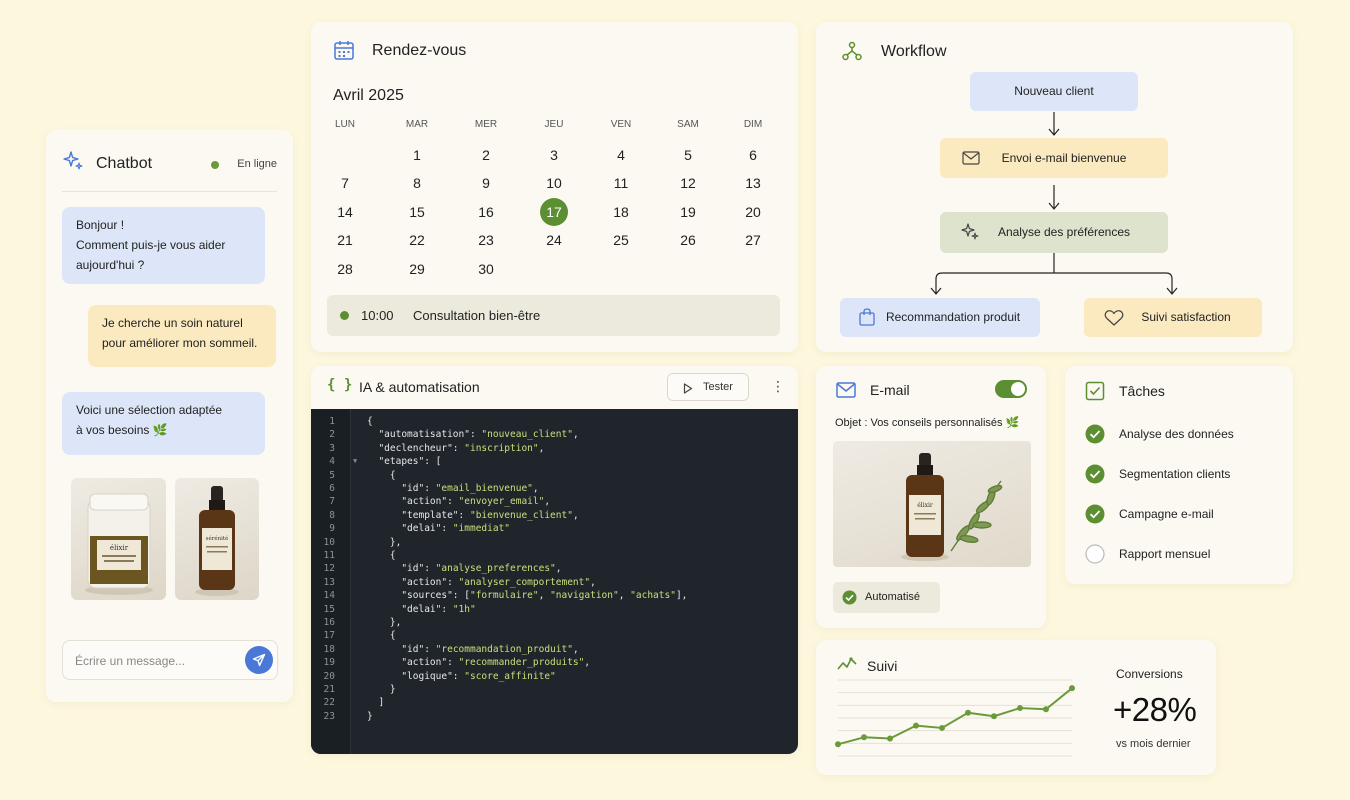 The width and height of the screenshot is (1350, 800). Describe the element at coordinates (1054, 232) in the screenshot. I see `workflow-node-analyse: Analyse des préférences` at that location.